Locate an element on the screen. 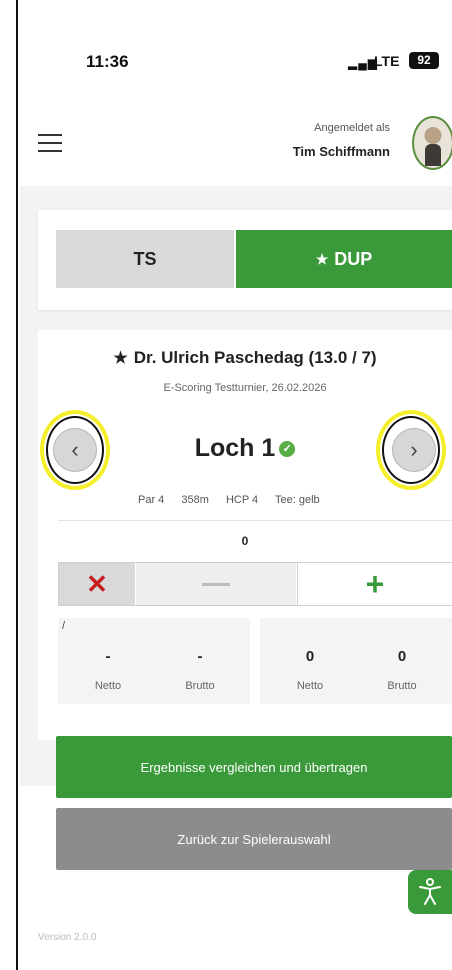  compare-submit-button: Ergebnisse vergleichen und übertragen is located at coordinates (254, 767).